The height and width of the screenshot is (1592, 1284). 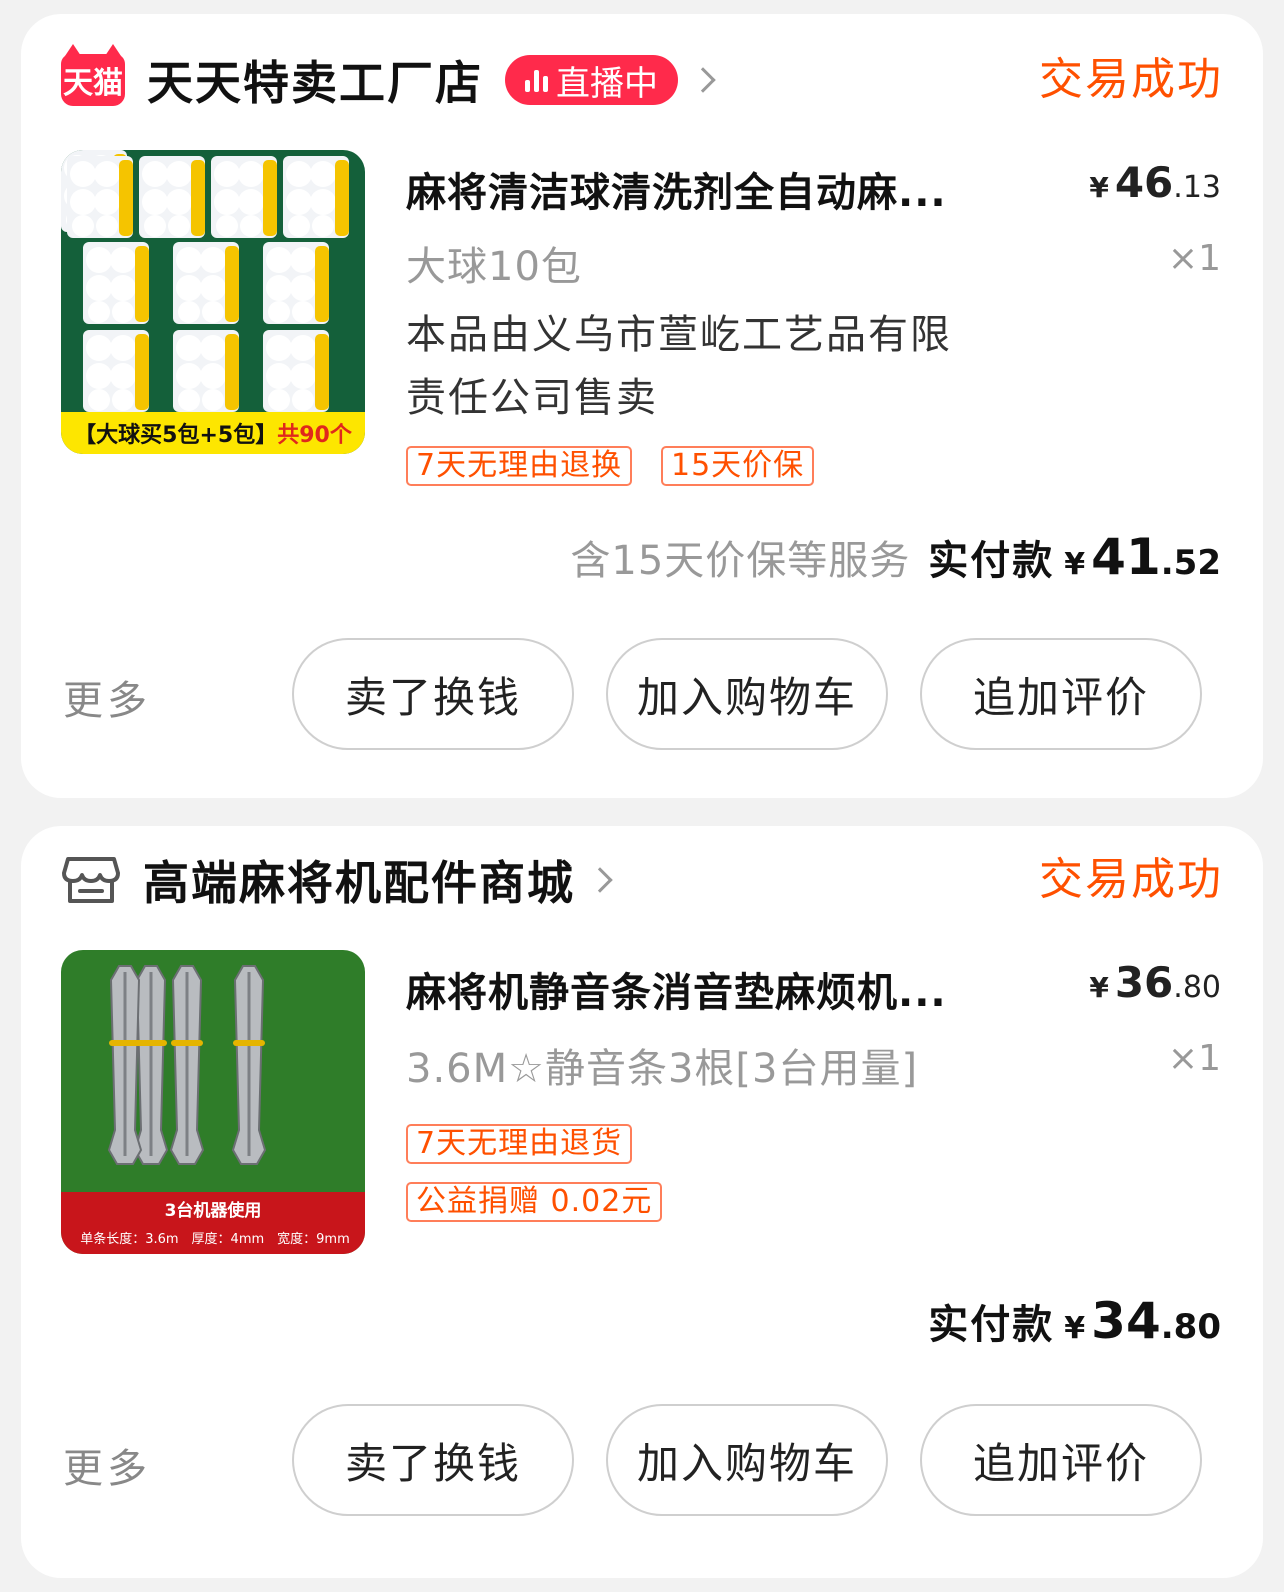 I want to click on product-spec: 3.6M☆静音条3根[3台用量], so click(x=662, y=1069).